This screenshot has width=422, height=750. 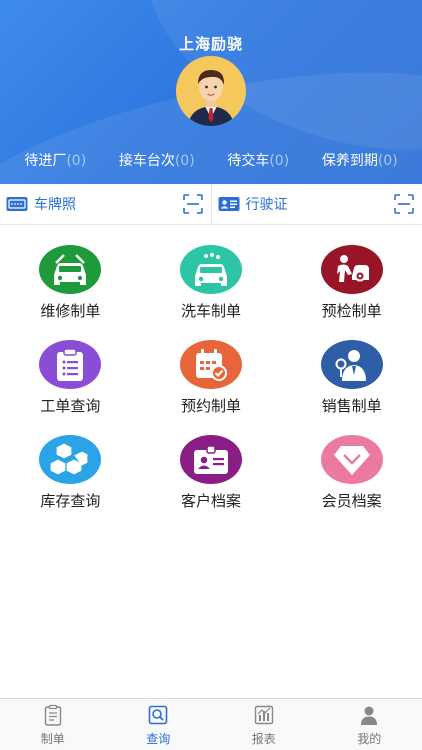 I want to click on user-icon, so click(x=369, y=715).